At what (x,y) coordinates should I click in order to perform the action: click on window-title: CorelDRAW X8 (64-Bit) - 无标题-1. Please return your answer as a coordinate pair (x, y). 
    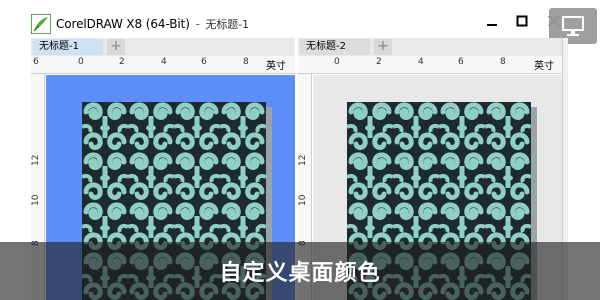
    Looking at the image, I should click on (152, 24).